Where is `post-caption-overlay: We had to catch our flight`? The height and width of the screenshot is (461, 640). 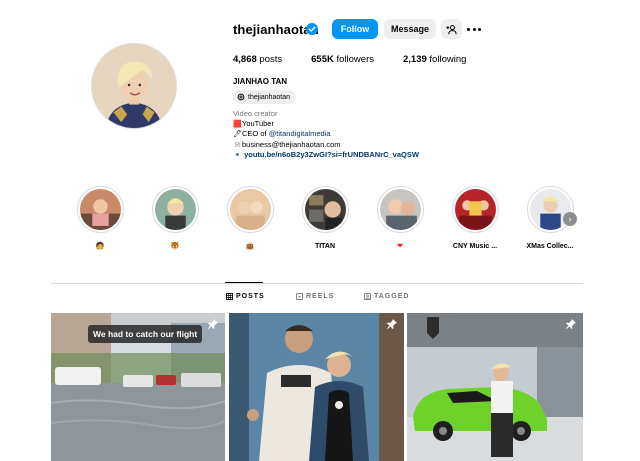
post-caption-overlay: We had to catch our flight is located at coordinates (145, 334).